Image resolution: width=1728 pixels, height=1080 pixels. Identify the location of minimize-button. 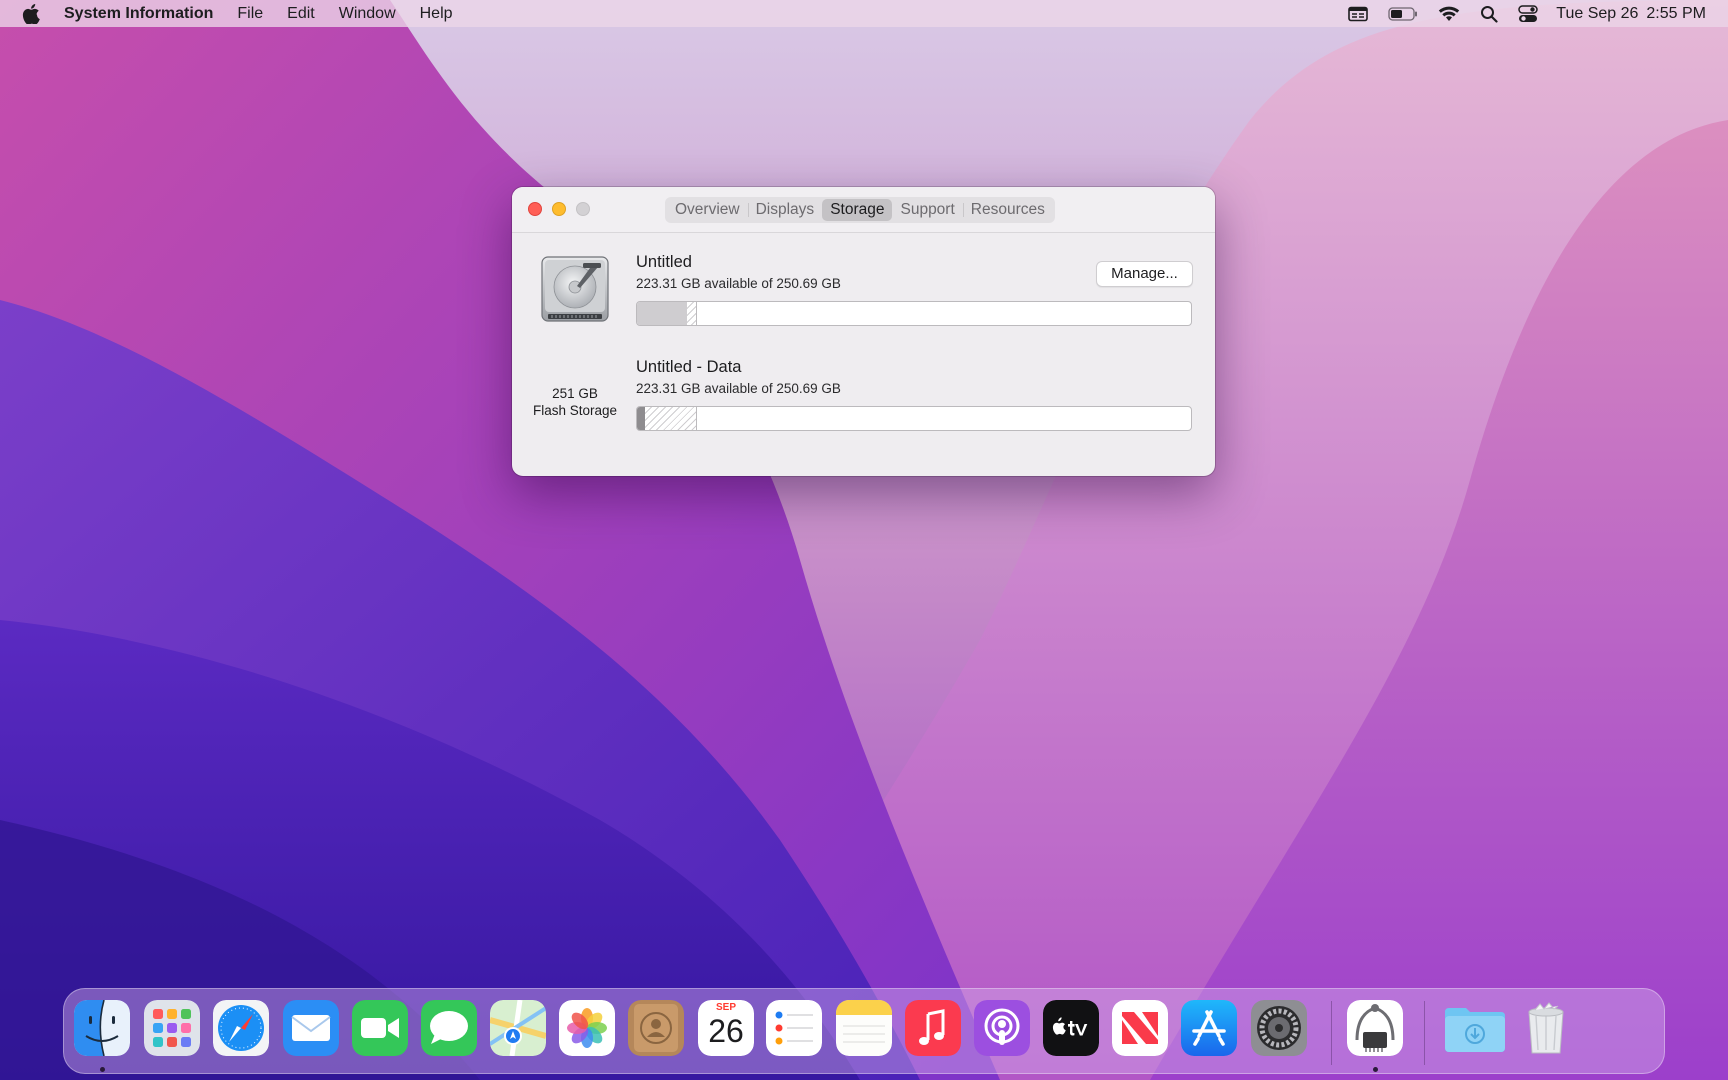
(559, 209).